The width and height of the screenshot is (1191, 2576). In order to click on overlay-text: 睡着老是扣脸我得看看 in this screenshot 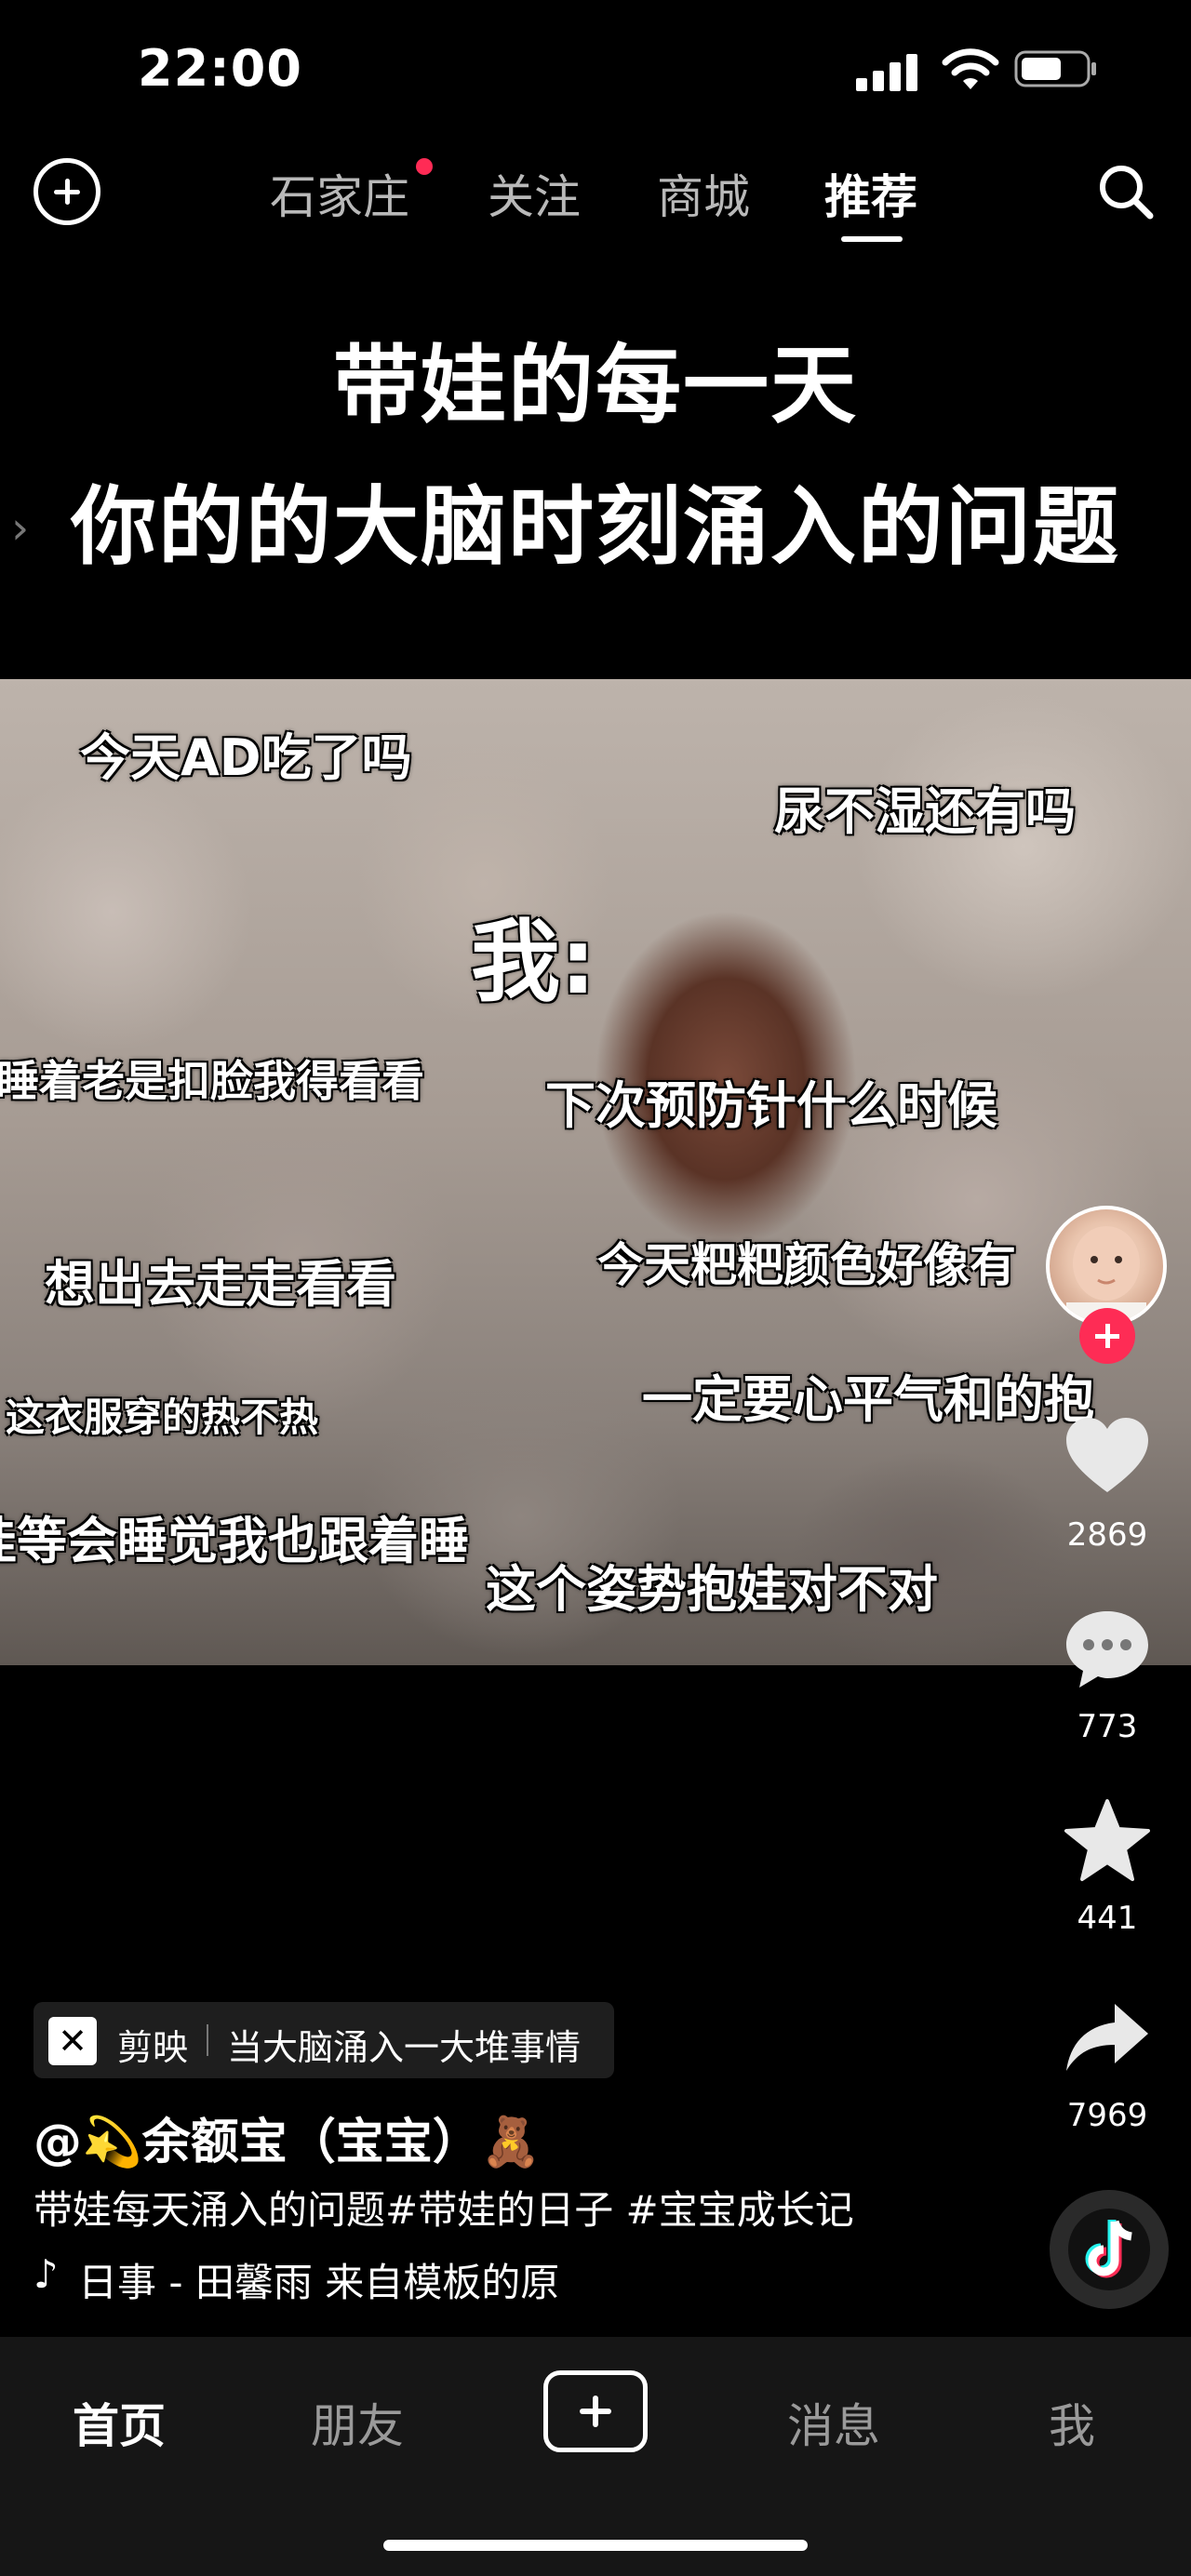, I will do `click(212, 1081)`.